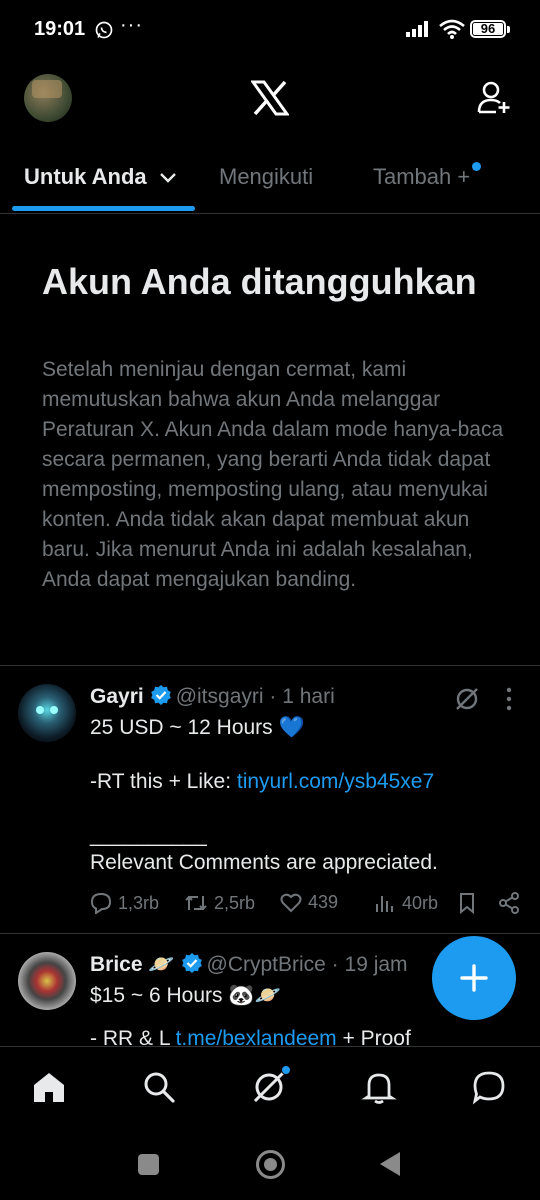 The image size is (540, 1200). I want to click on x-logo-icon, so click(270, 98).